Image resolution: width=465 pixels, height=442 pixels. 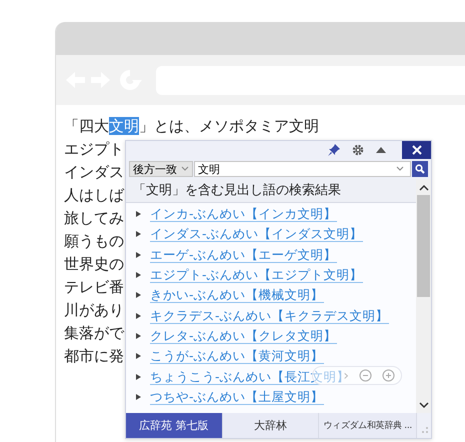 I want to click on zoom-in-icon, so click(x=388, y=375).